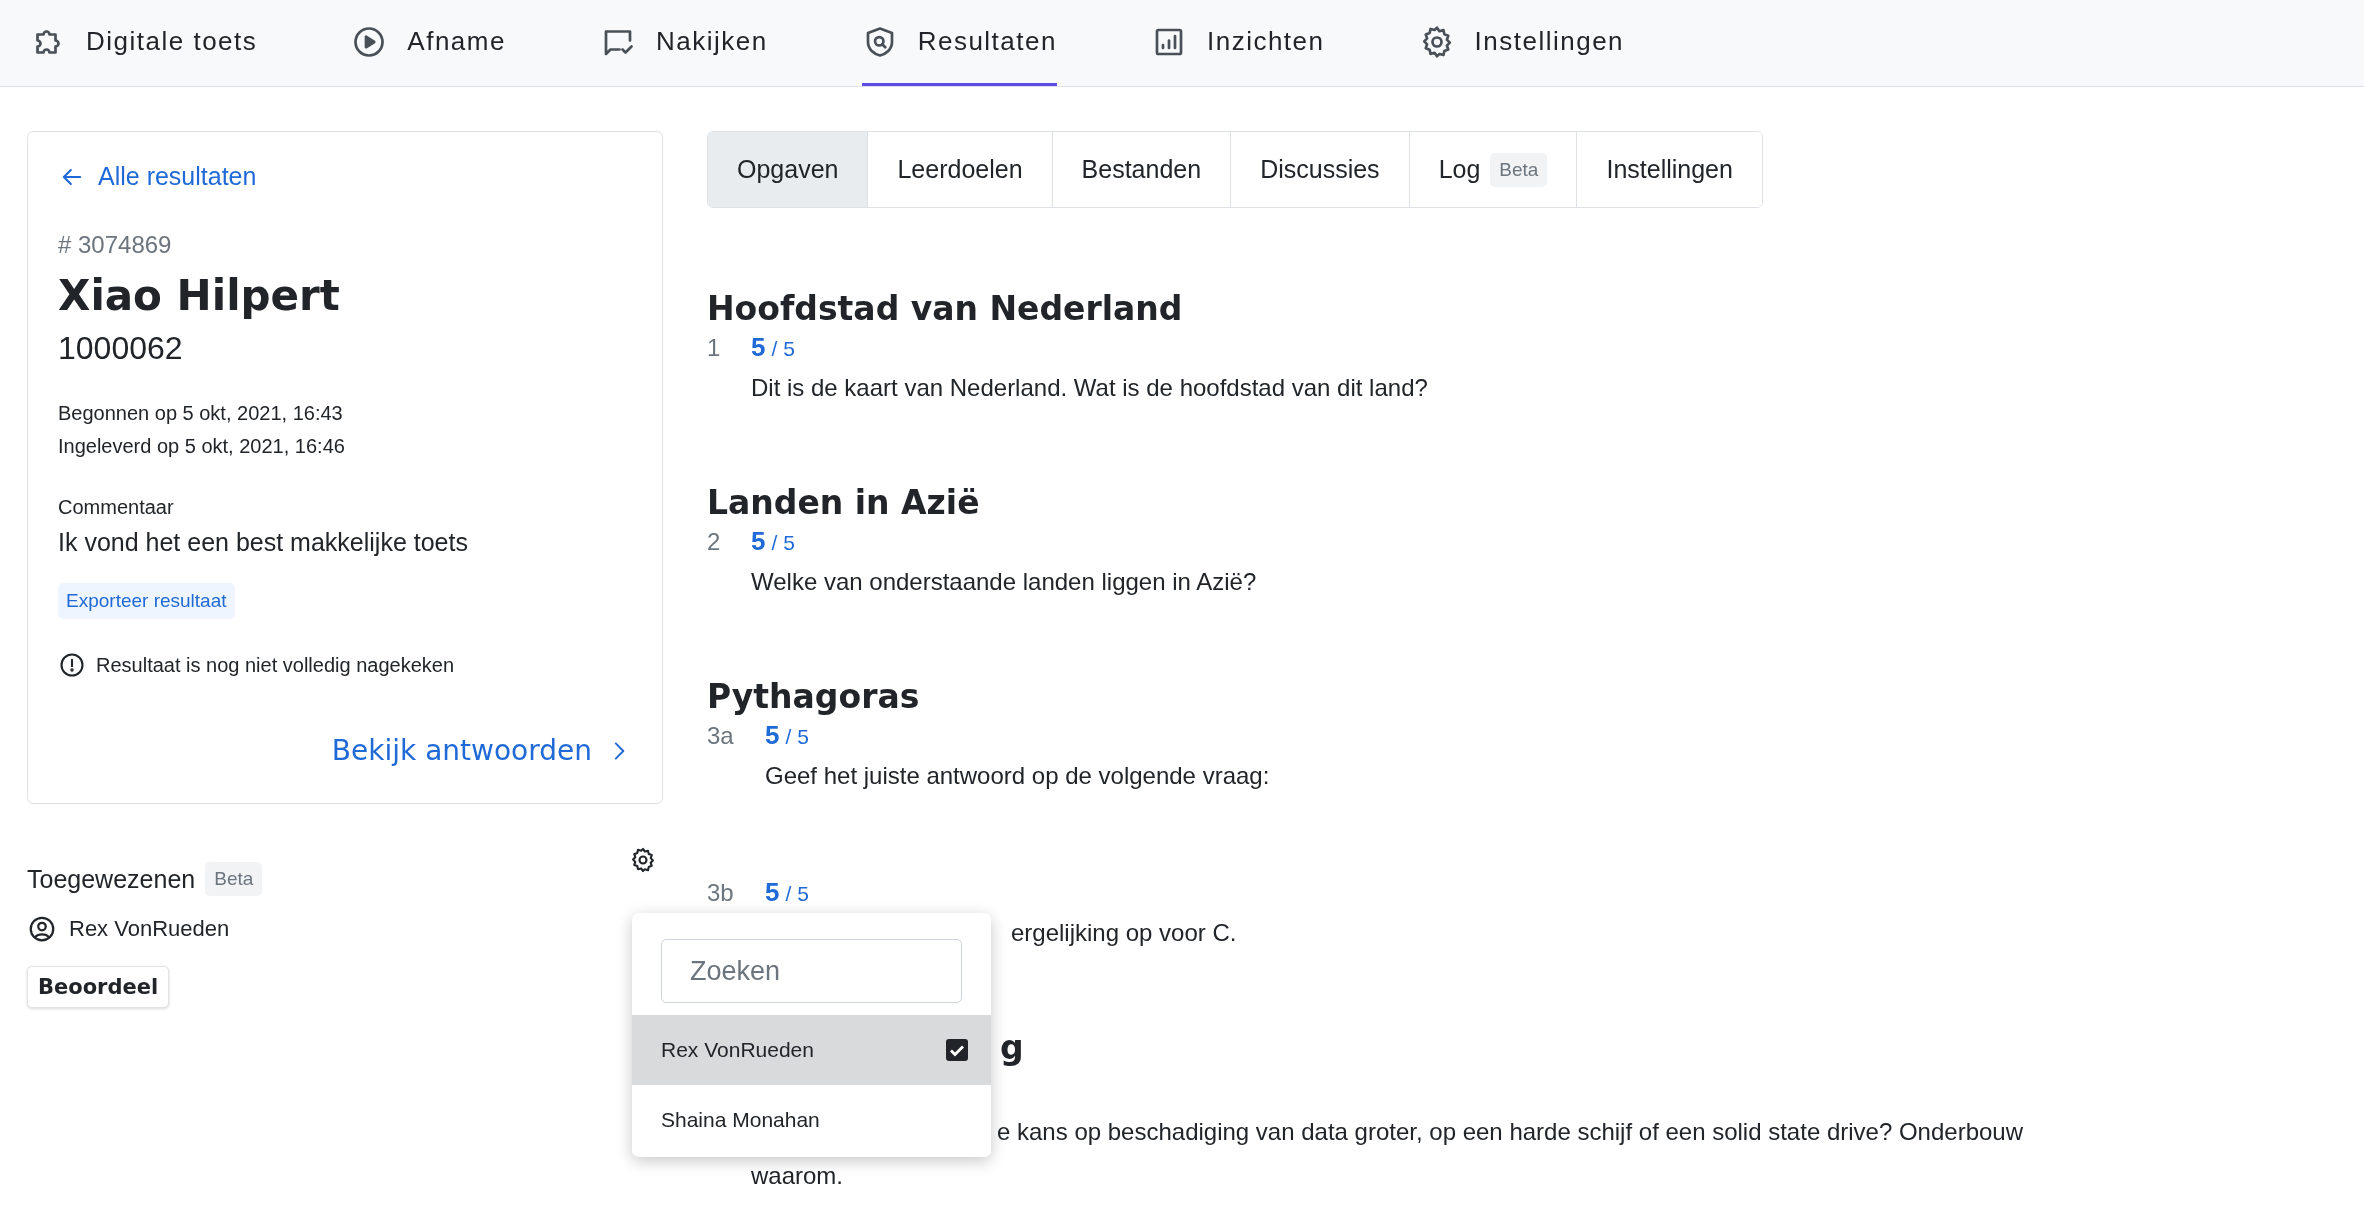  Describe the element at coordinates (345, 176) in the screenshot. I see `back-link: Alle resultaten` at that location.